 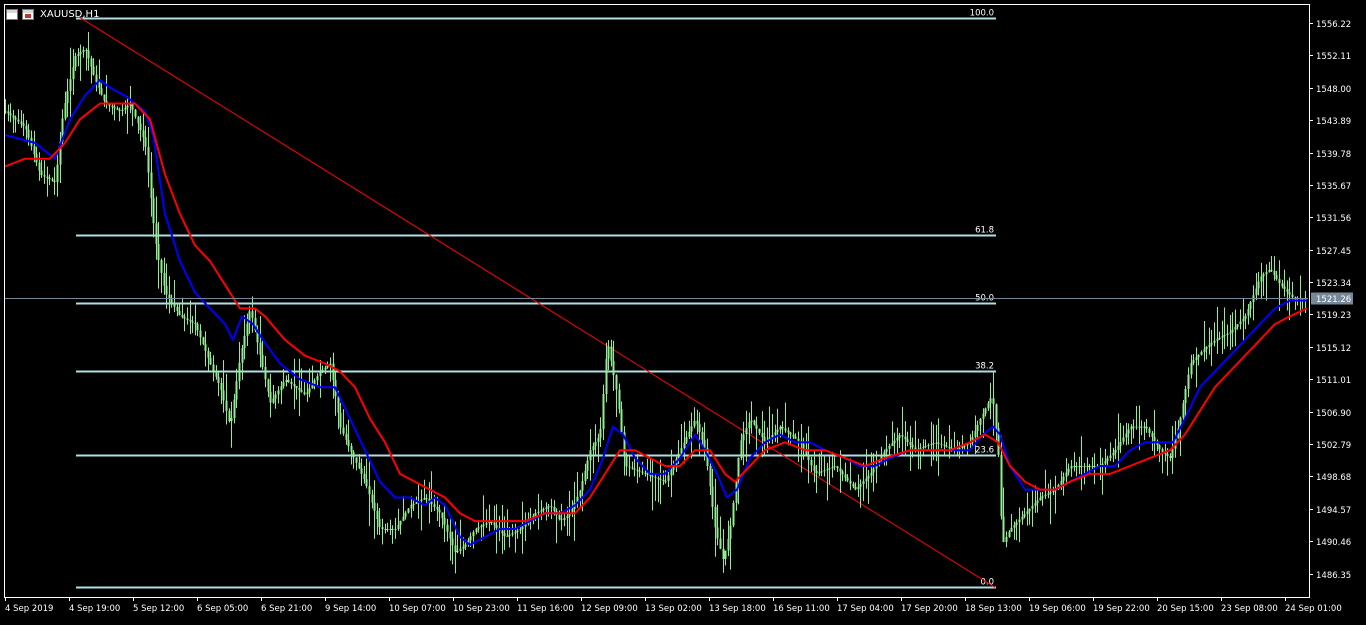 What do you see at coordinates (984, 231) in the screenshot?
I see `fib-level-label: 61.8` at bounding box center [984, 231].